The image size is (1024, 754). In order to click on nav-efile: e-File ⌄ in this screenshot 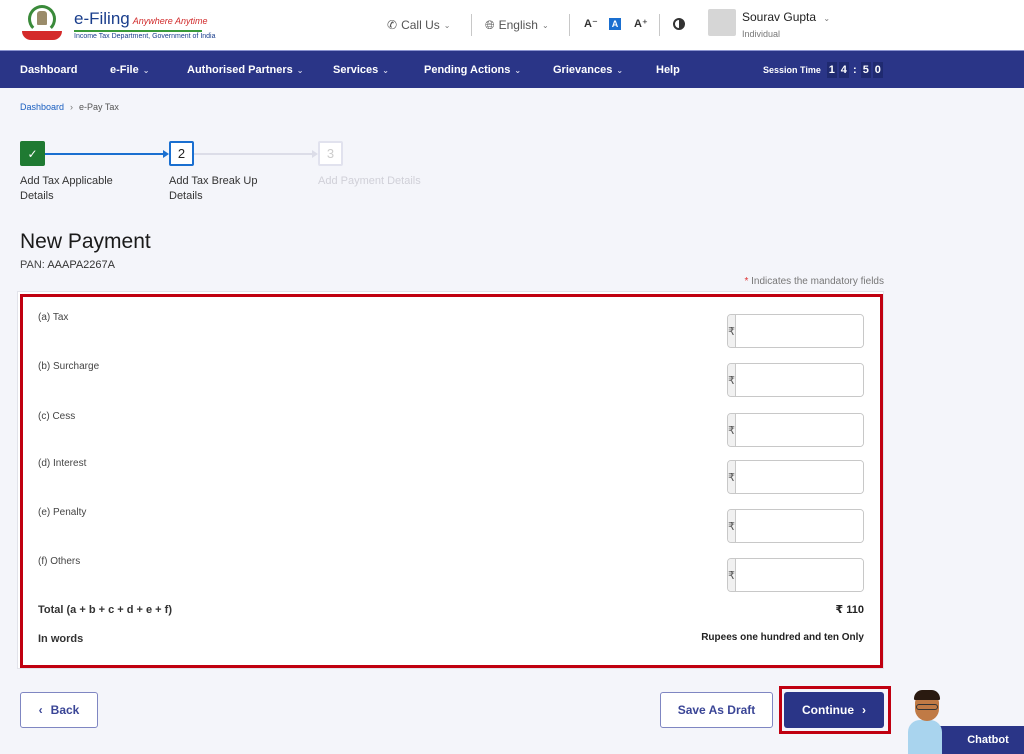, I will do `click(129, 70)`.